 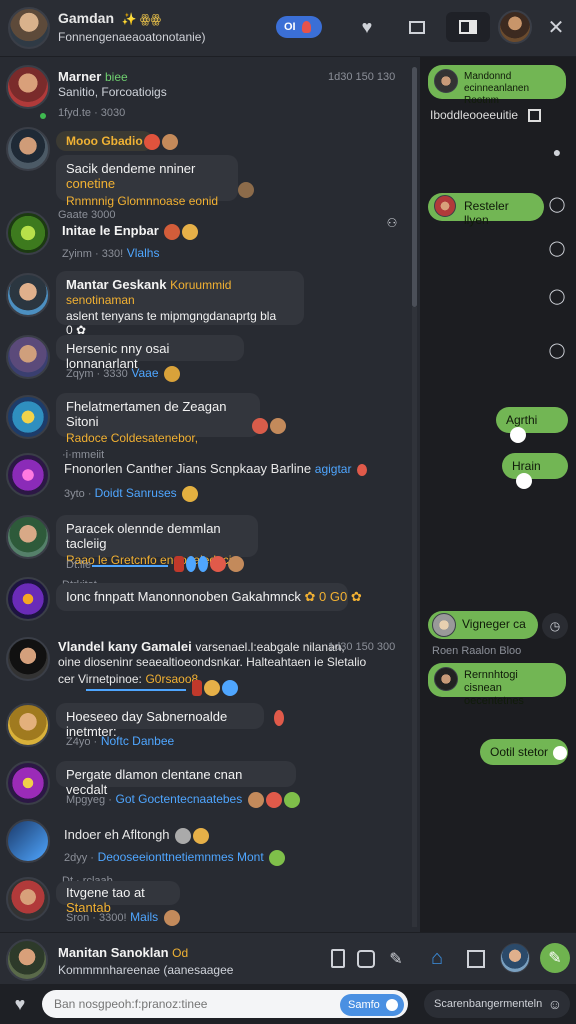 What do you see at coordinates (437, 958) in the screenshot?
I see `home-icon: ⌂` at bounding box center [437, 958].